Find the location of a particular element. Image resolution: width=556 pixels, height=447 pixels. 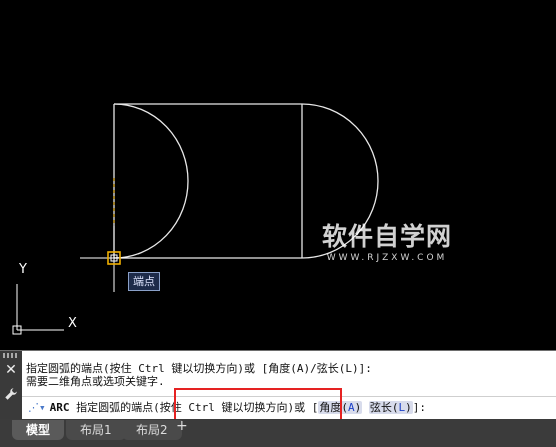

ucs-icon is located at coordinates (38, 309).